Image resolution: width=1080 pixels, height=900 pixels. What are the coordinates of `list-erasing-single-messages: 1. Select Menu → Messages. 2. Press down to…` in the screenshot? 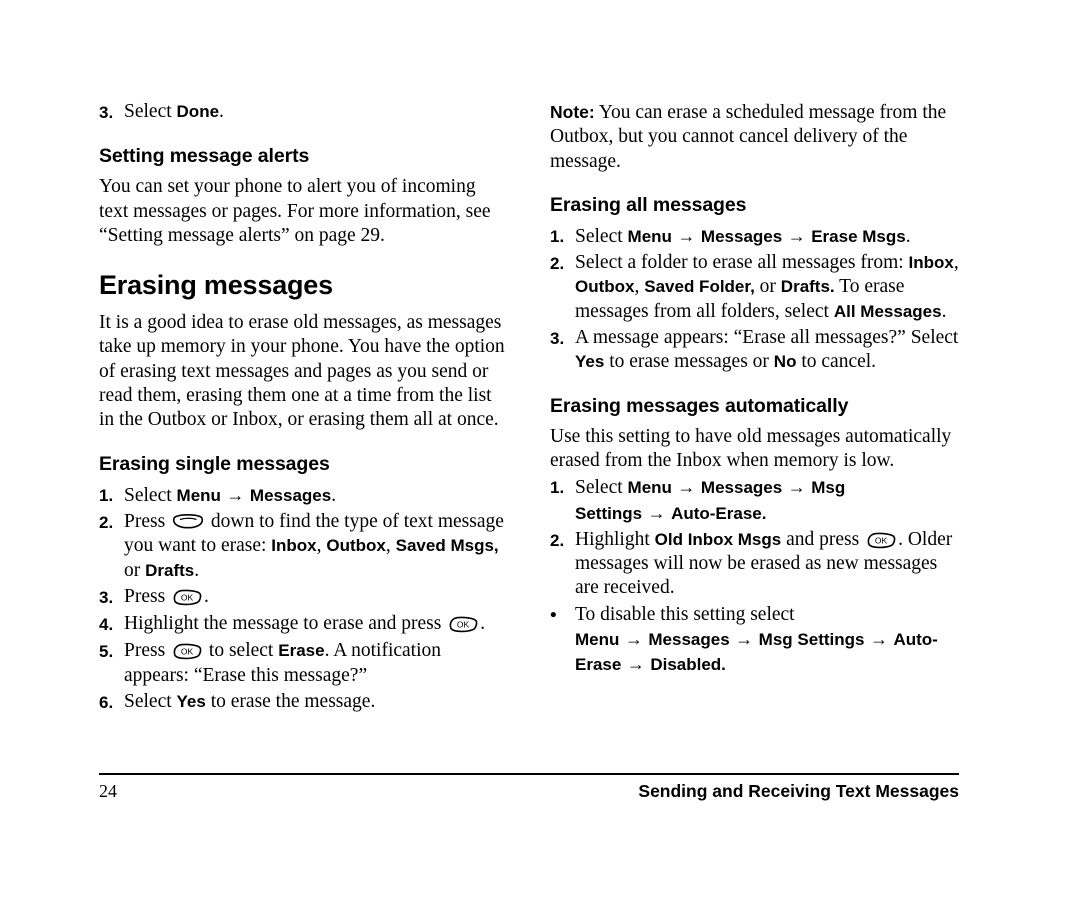 It's located at (303, 599).